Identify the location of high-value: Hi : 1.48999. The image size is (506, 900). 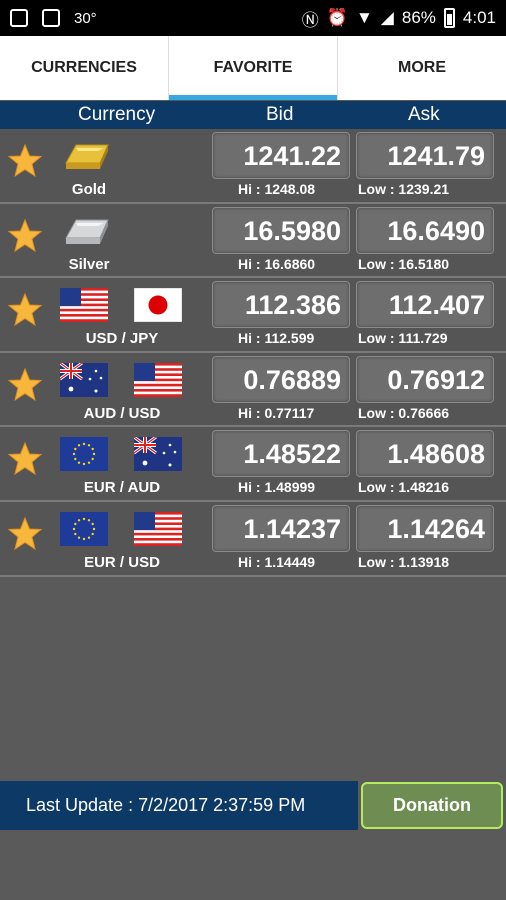
(277, 487).